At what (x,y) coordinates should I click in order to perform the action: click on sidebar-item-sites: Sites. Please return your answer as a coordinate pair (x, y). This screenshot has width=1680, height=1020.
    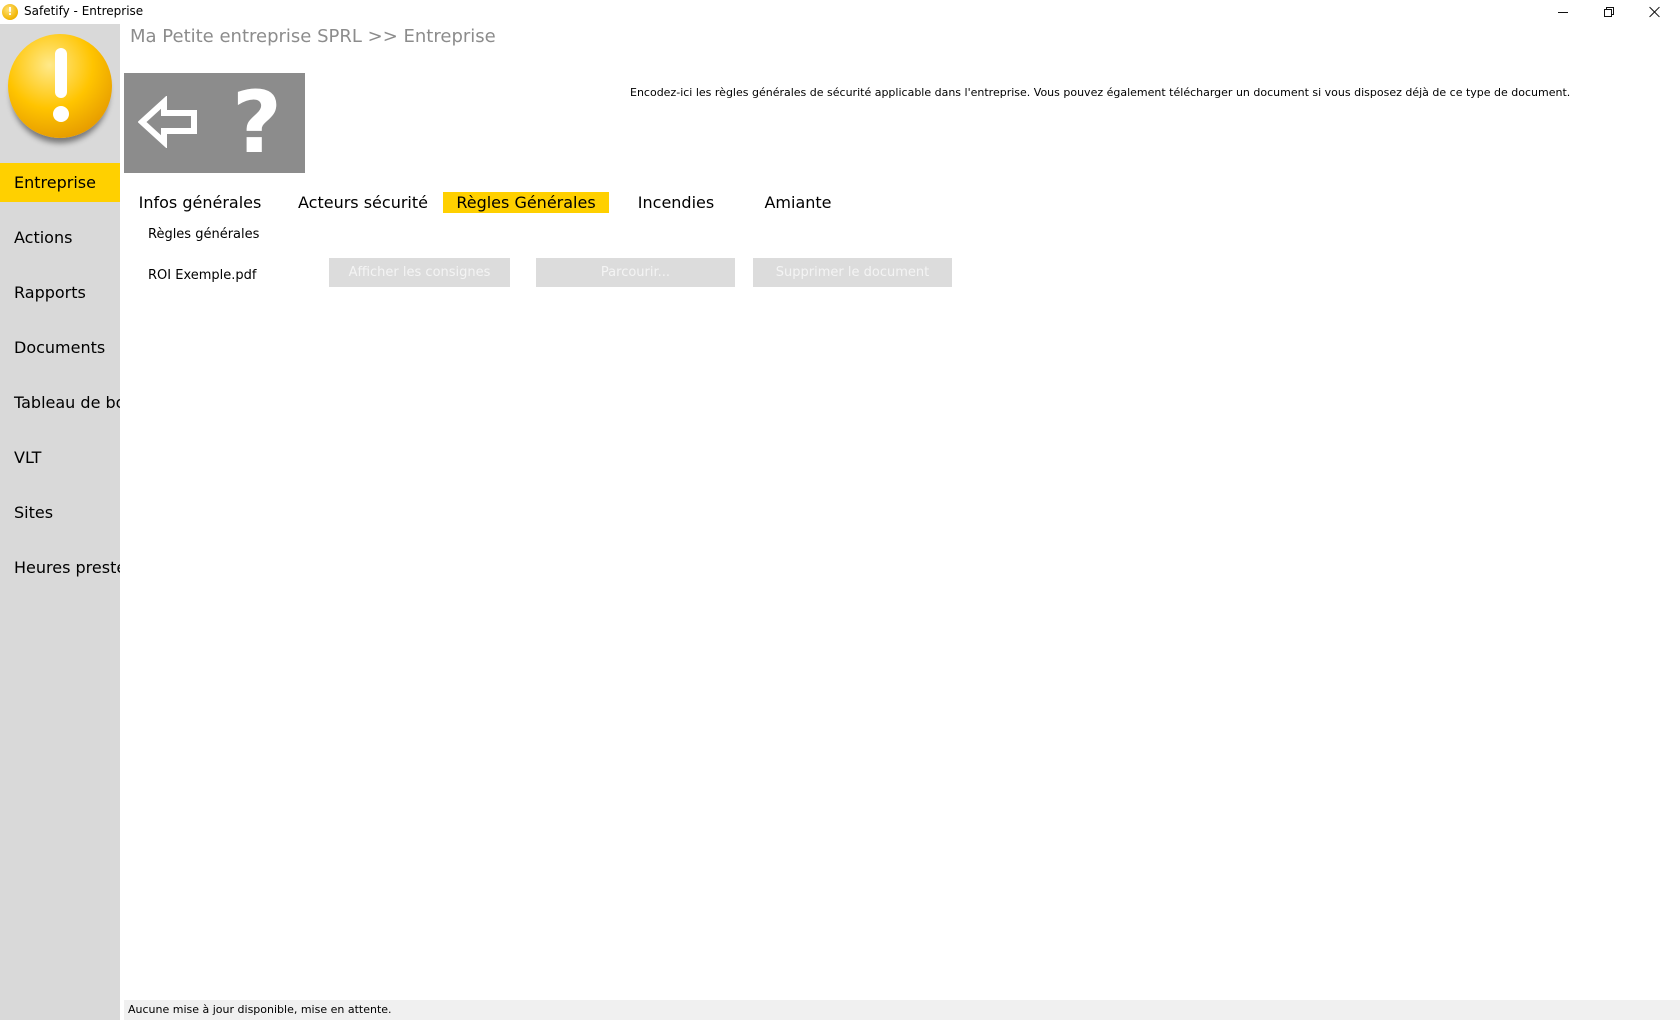
    Looking at the image, I should click on (60, 512).